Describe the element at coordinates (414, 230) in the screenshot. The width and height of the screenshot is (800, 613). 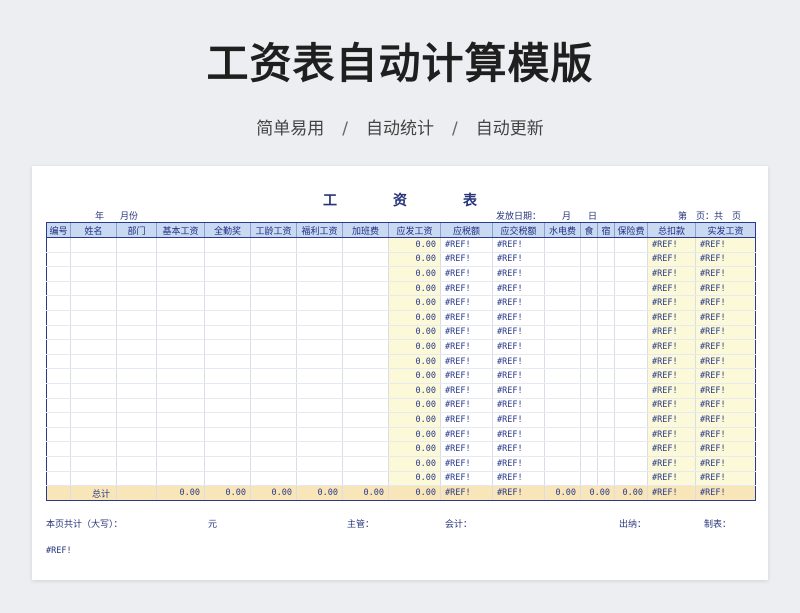
I see `col-header: 应发工资` at that location.